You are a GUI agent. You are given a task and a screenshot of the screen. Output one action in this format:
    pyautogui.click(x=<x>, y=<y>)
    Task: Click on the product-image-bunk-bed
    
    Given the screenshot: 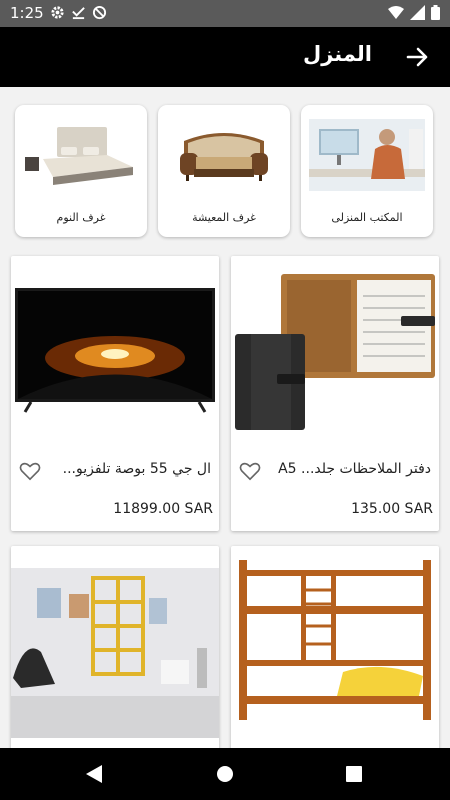 What is the action you would take?
    pyautogui.click(x=335, y=641)
    